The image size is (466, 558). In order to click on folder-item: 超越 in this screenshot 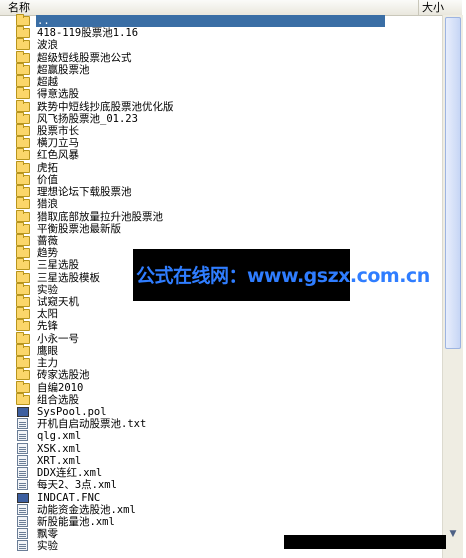, I will do `click(229, 82)`.